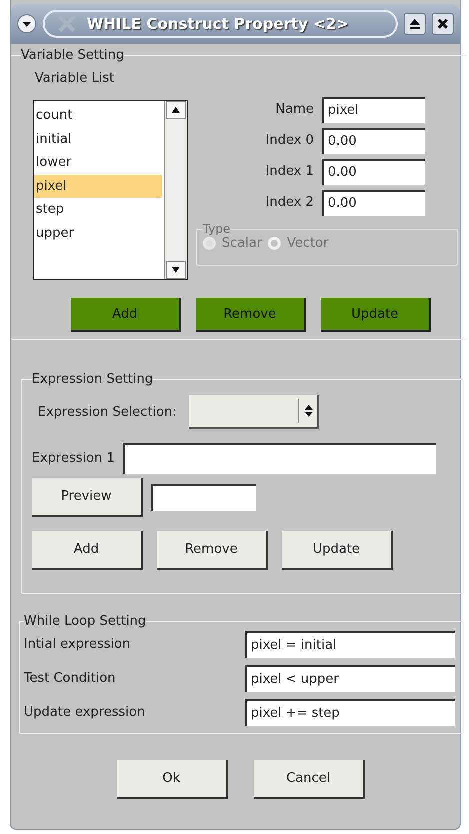  Describe the element at coordinates (308, 243) in the screenshot. I see `radio-label: Vector` at that location.